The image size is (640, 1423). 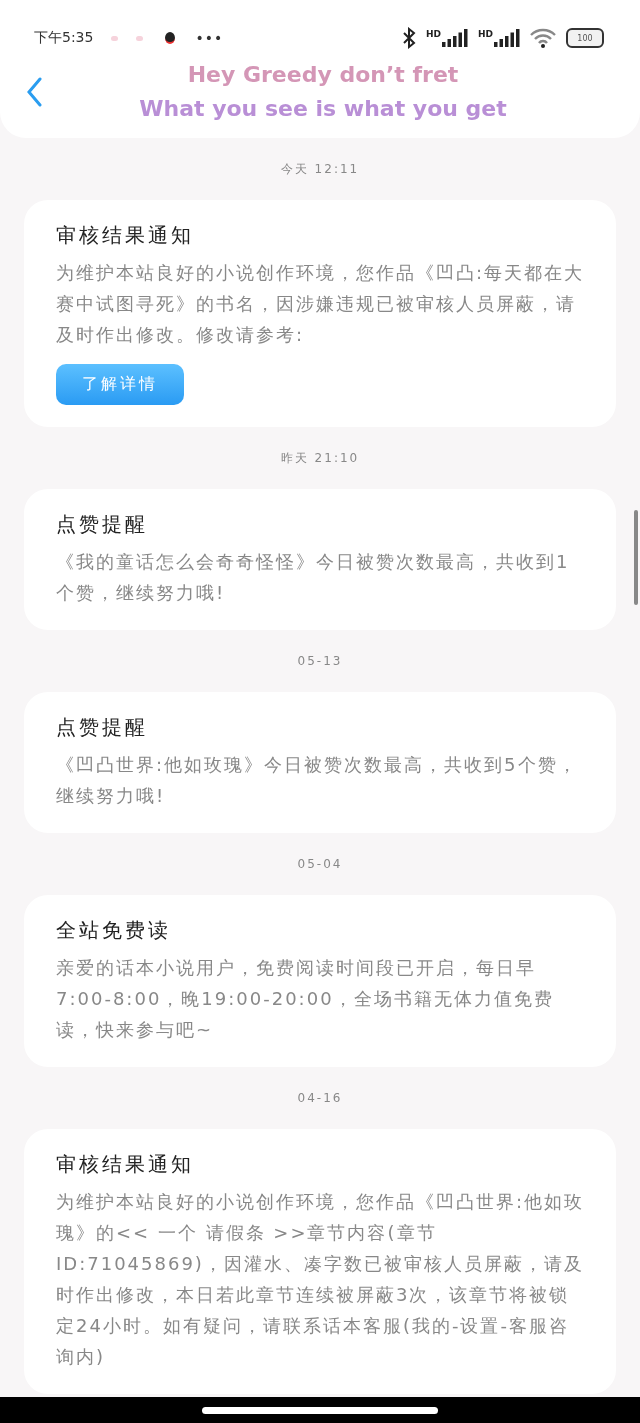 What do you see at coordinates (209, 38) in the screenshot?
I see `more-notifications: •••` at bounding box center [209, 38].